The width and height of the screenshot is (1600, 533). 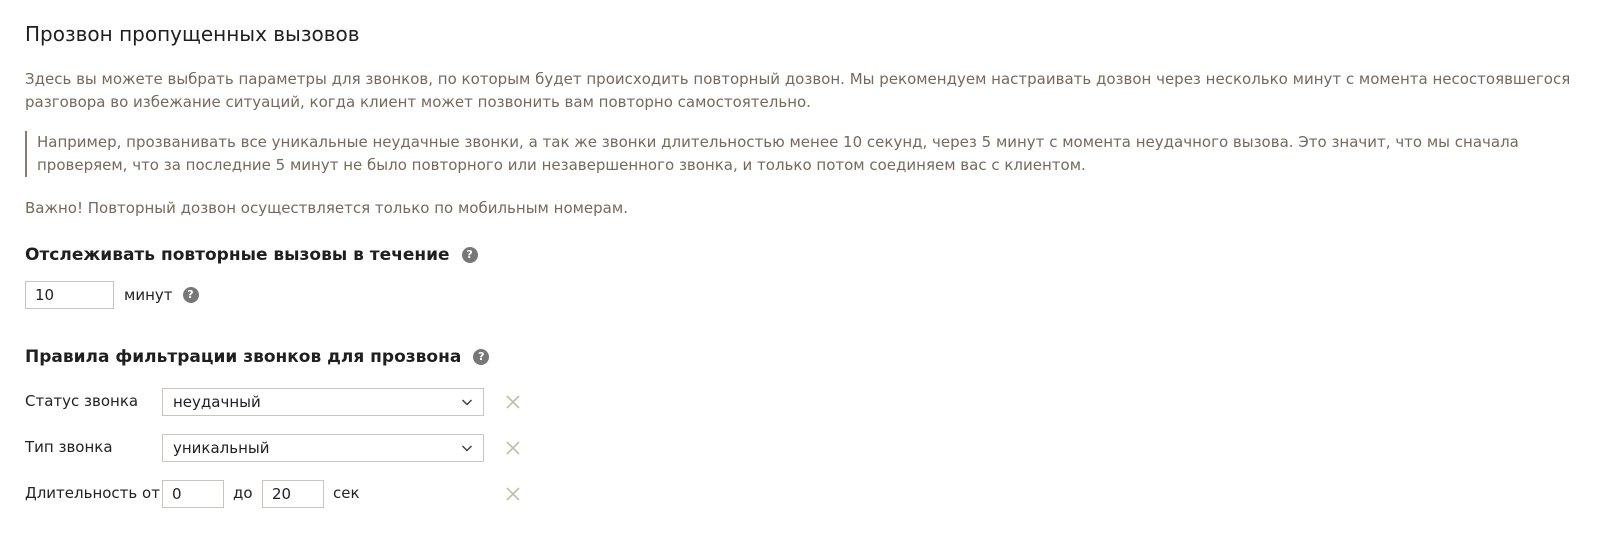 What do you see at coordinates (69, 447) in the screenshot?
I see `type-label: Тип звонка` at bounding box center [69, 447].